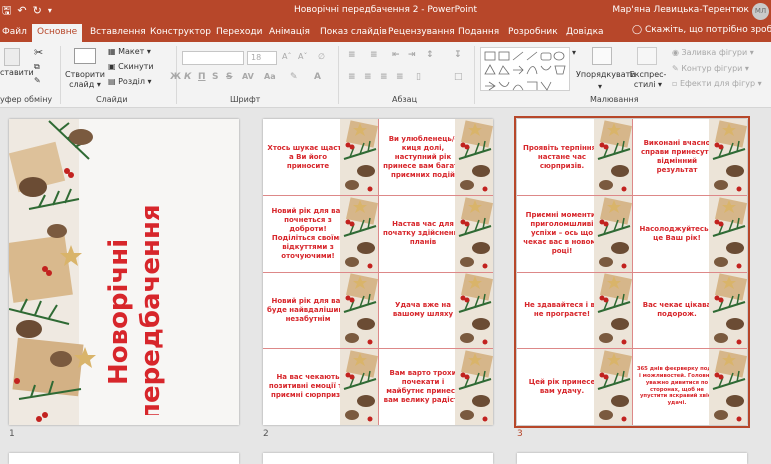 Image resolution: width=771 pixels, height=464 pixels. What do you see at coordinates (368, 77) in the screenshot?
I see `align-center-icon: ≡` at bounding box center [368, 77].